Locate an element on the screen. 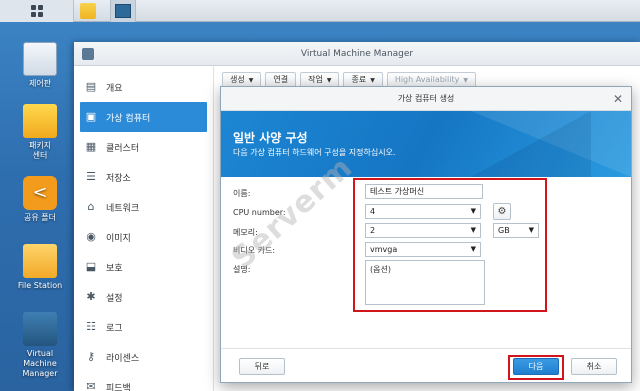 The image size is (640, 391). control-panel-icon is located at coordinates (40, 59).